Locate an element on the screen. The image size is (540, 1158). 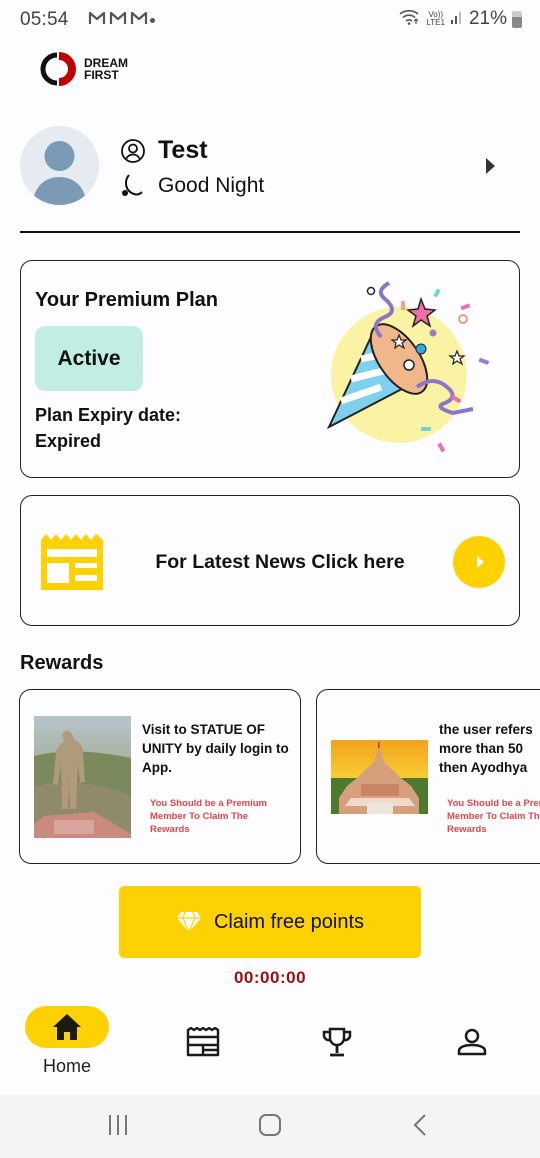
app-logo: DREAM FIRST is located at coordinates (84, 69).